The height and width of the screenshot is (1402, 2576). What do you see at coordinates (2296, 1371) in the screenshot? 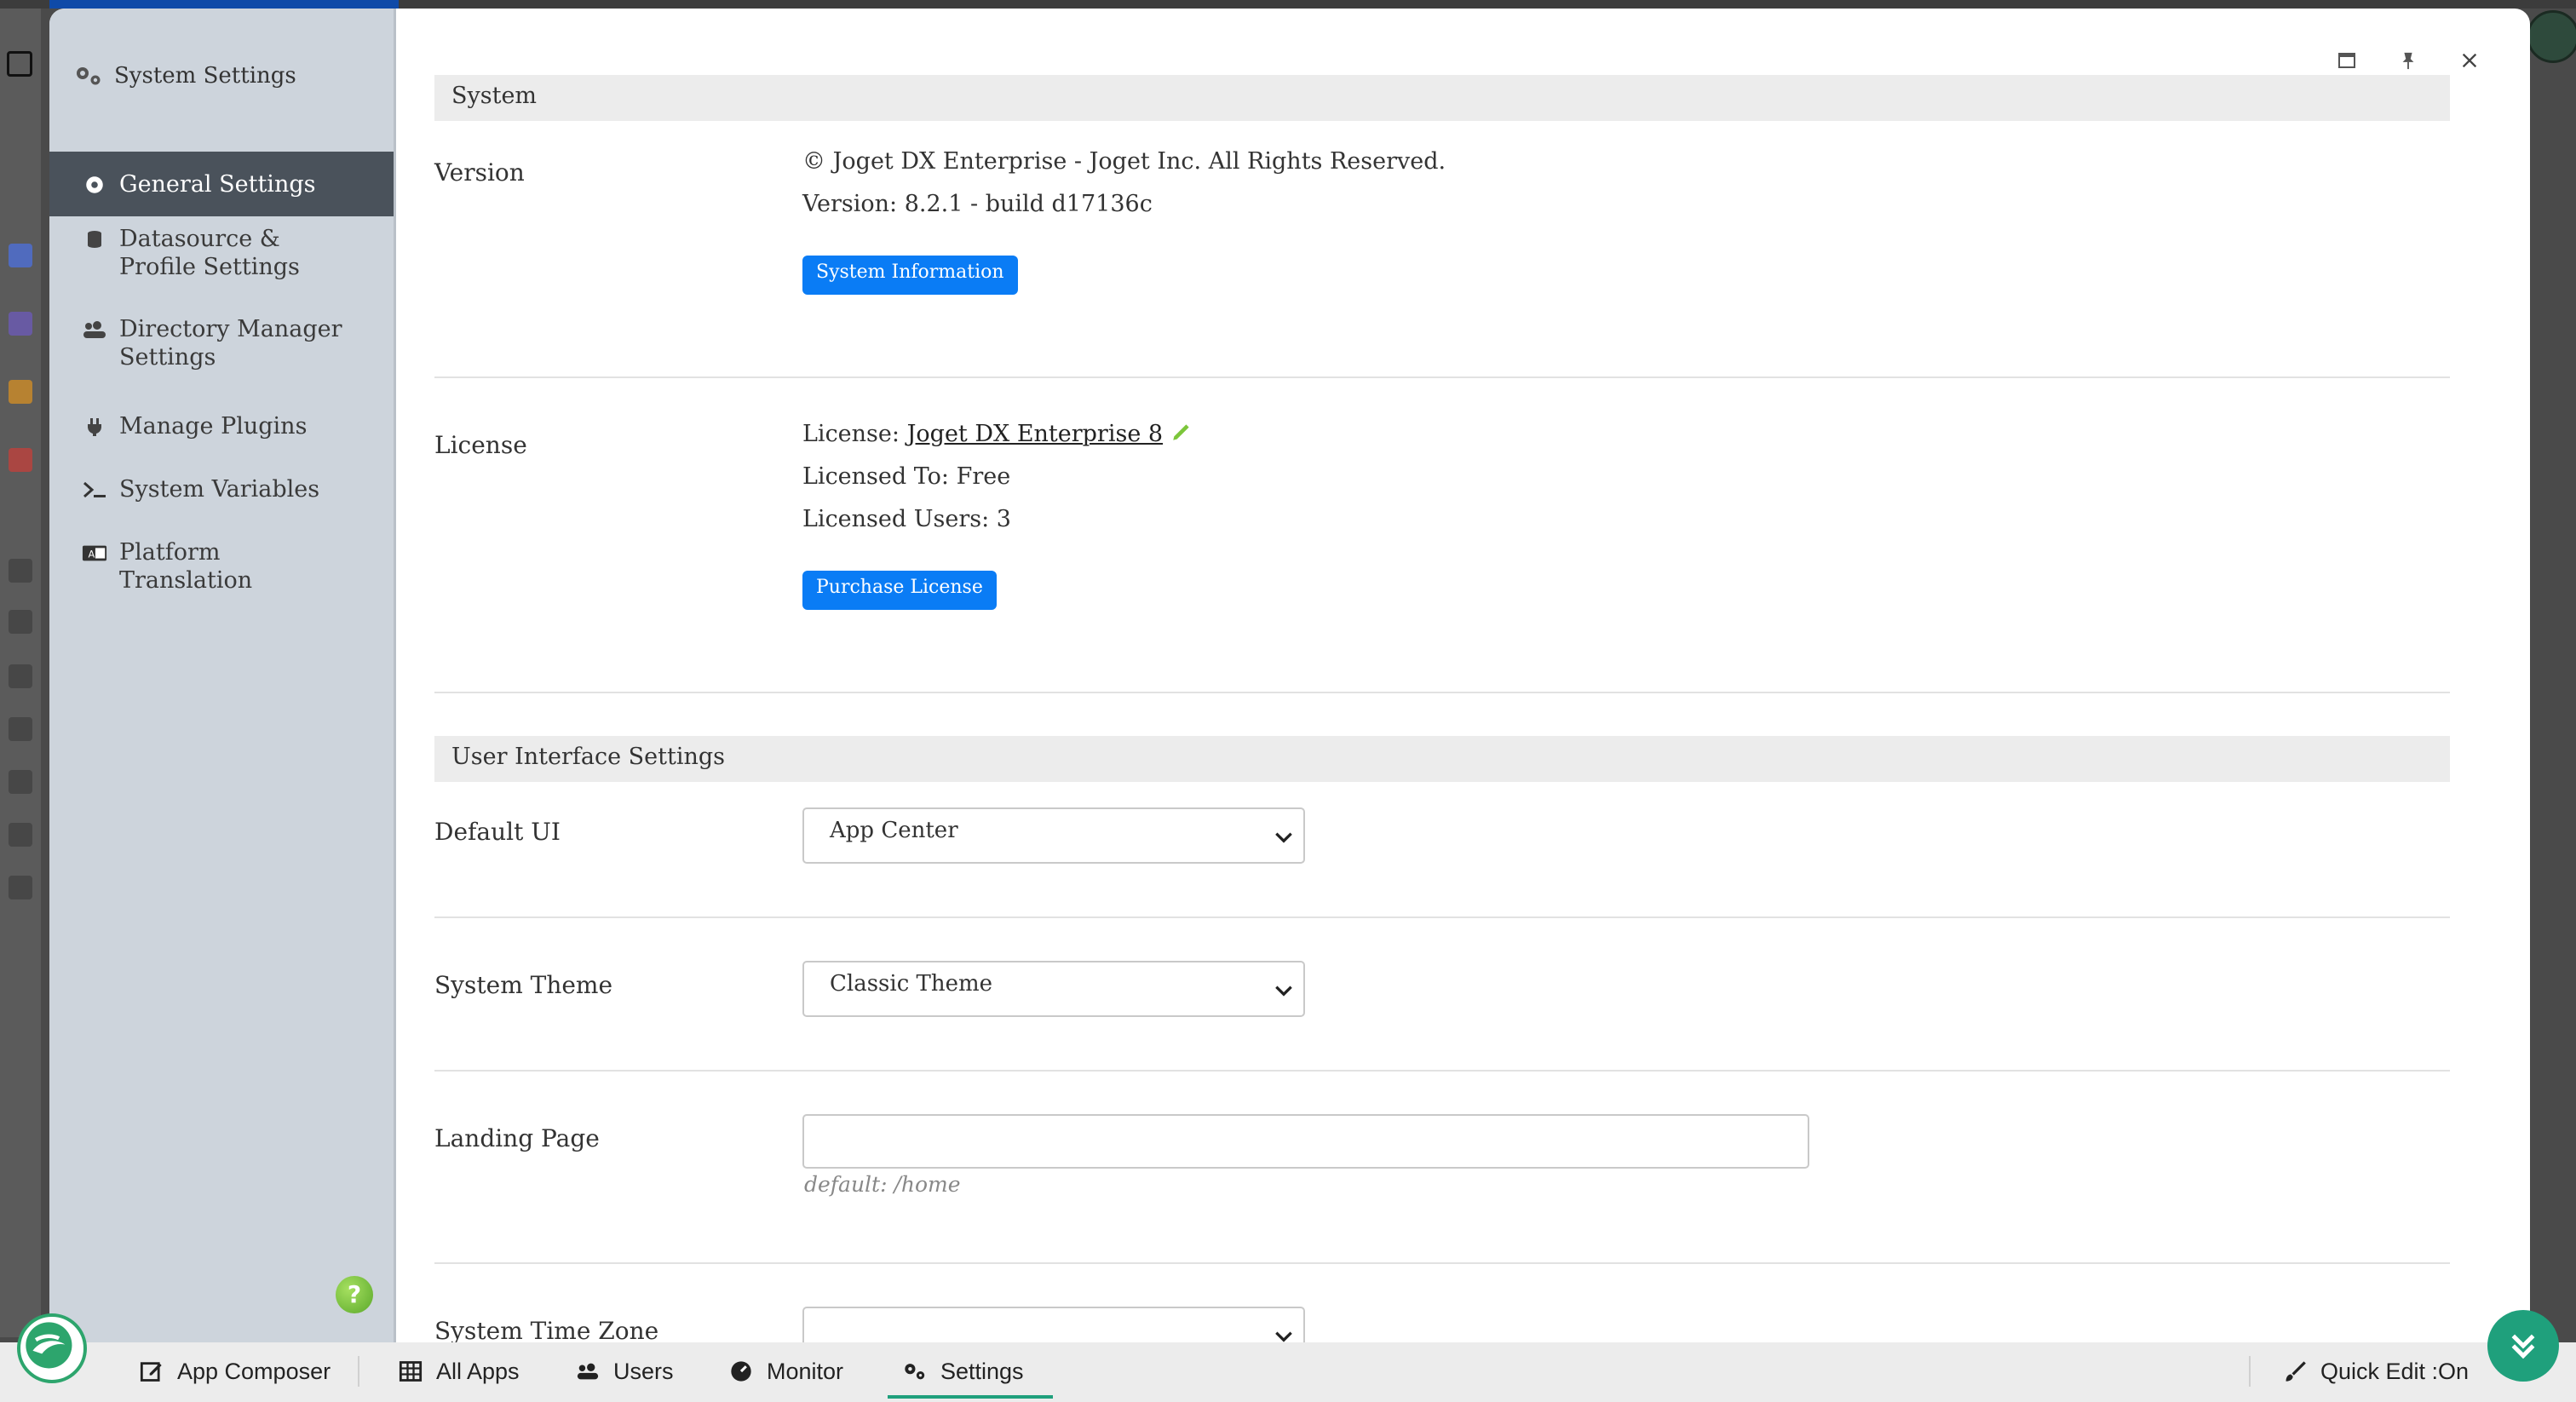
I see `paintbrush-icon` at bounding box center [2296, 1371].